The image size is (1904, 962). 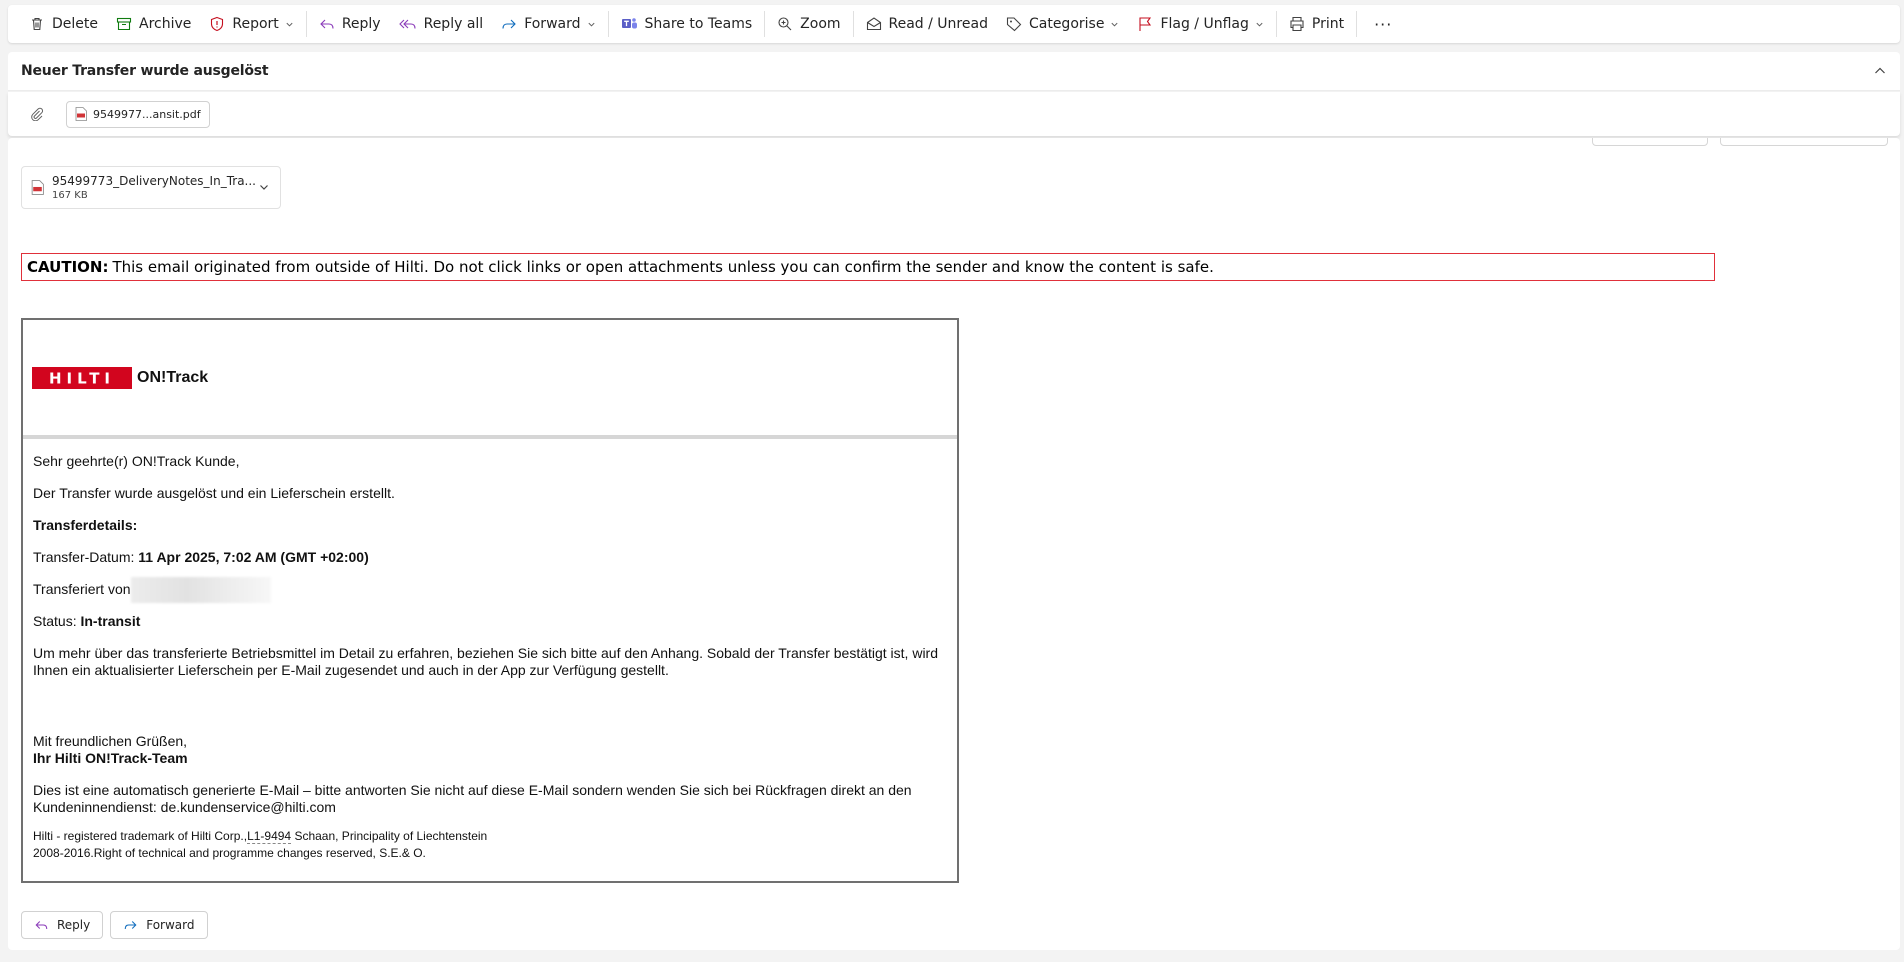 What do you see at coordinates (1297, 24) in the screenshot?
I see `print-icon` at bounding box center [1297, 24].